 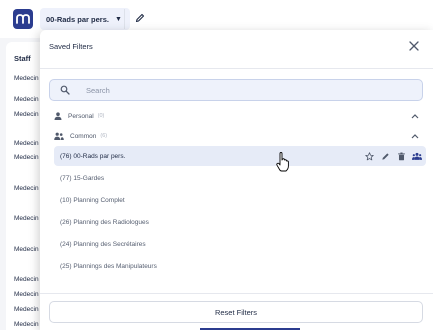 I want to click on filter-item-label: (24) Planning des Secrétaires, so click(x=103, y=244).